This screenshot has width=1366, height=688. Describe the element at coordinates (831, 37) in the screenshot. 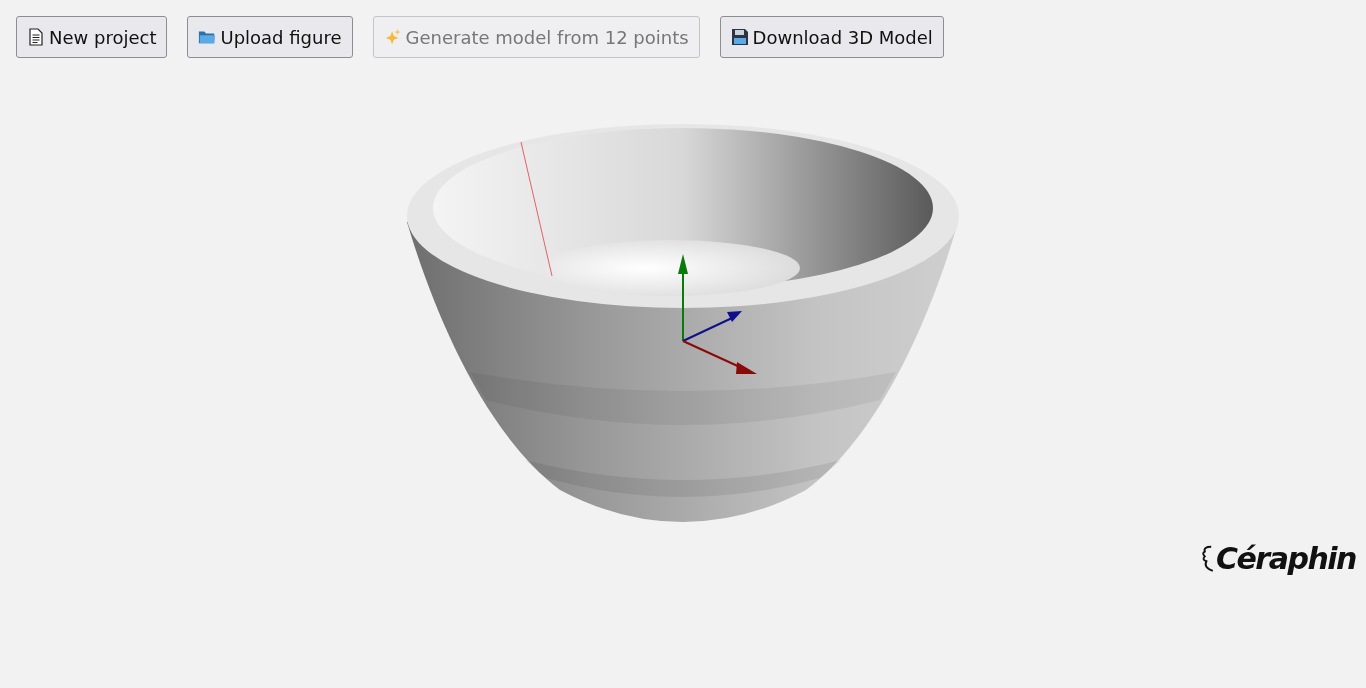

I see `toolbar-button: Download 3D Model` at that location.